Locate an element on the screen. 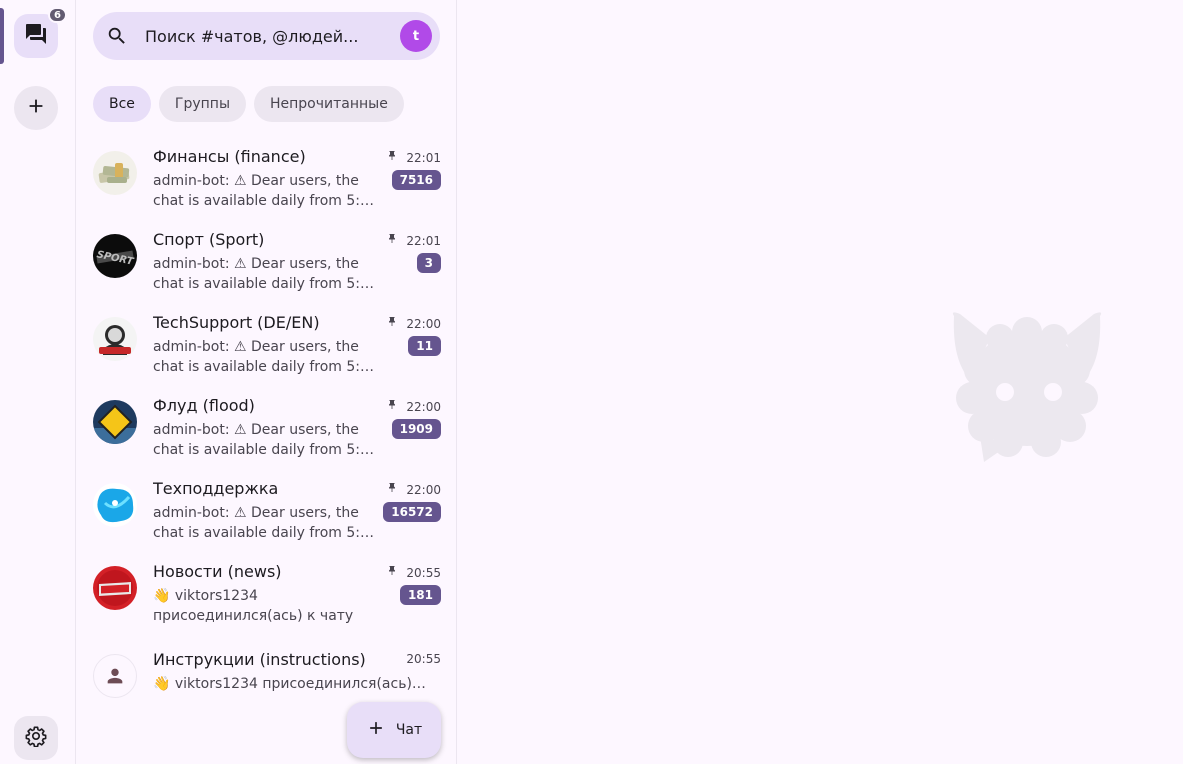 This screenshot has height=764, width=1183. chat-name: Финансы (finance) is located at coordinates (229, 156).